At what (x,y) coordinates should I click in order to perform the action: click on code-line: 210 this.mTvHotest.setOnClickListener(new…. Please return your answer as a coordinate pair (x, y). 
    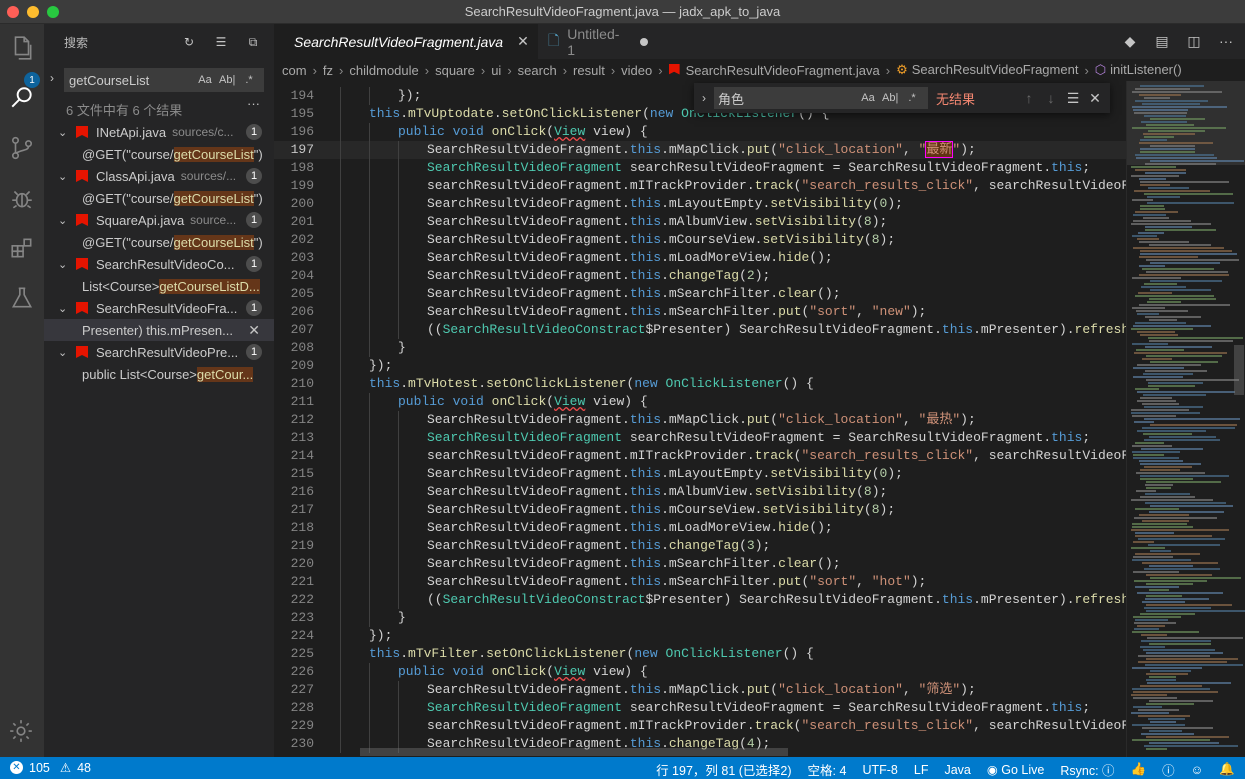
    Looking at the image, I should click on (700, 384).